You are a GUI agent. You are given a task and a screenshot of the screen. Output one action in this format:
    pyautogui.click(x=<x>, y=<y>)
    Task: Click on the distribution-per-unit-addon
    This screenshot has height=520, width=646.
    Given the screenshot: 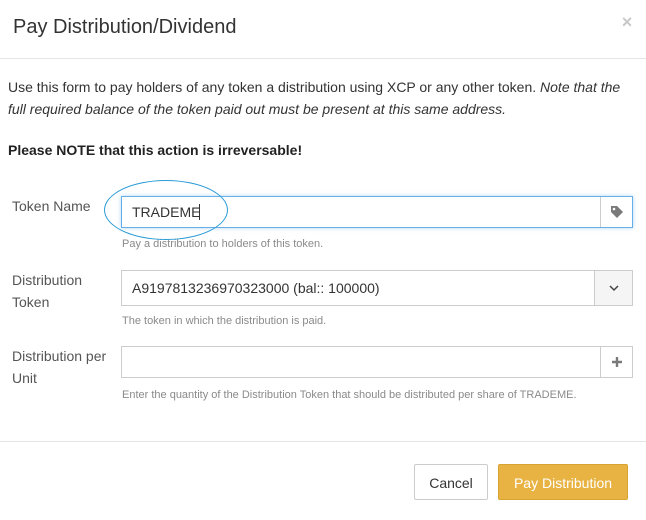 What is the action you would take?
    pyautogui.click(x=616, y=362)
    